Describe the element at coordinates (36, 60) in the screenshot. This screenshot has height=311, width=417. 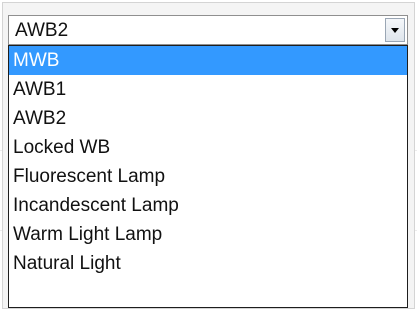
I see `option-label: MWB` at that location.